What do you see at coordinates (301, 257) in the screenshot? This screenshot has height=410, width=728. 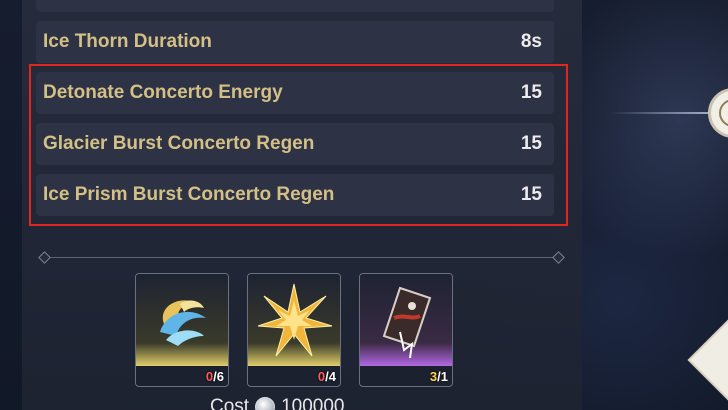 I see `section-divider` at bounding box center [301, 257].